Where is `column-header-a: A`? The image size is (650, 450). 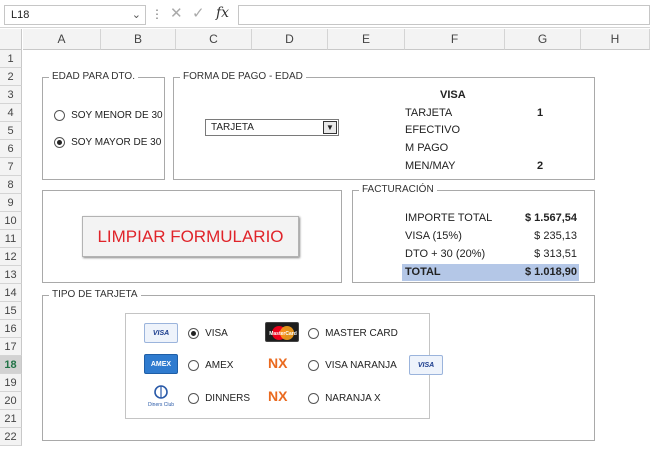
column-header-a: A is located at coordinates (62, 39).